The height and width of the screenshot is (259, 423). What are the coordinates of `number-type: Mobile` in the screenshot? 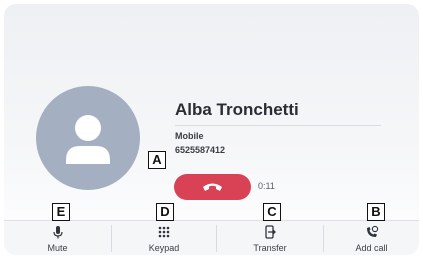 It's located at (189, 136).